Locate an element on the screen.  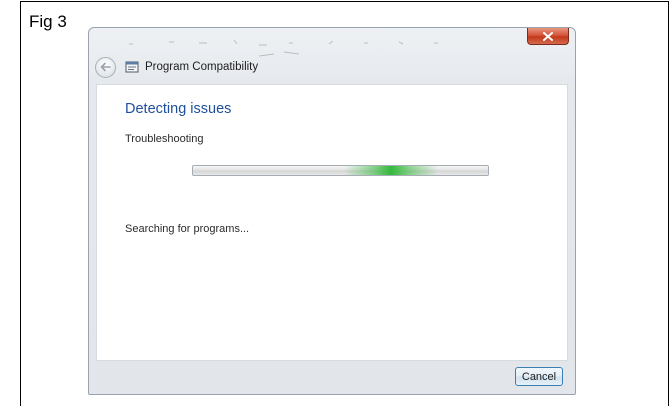
progress-bar is located at coordinates (340, 170).